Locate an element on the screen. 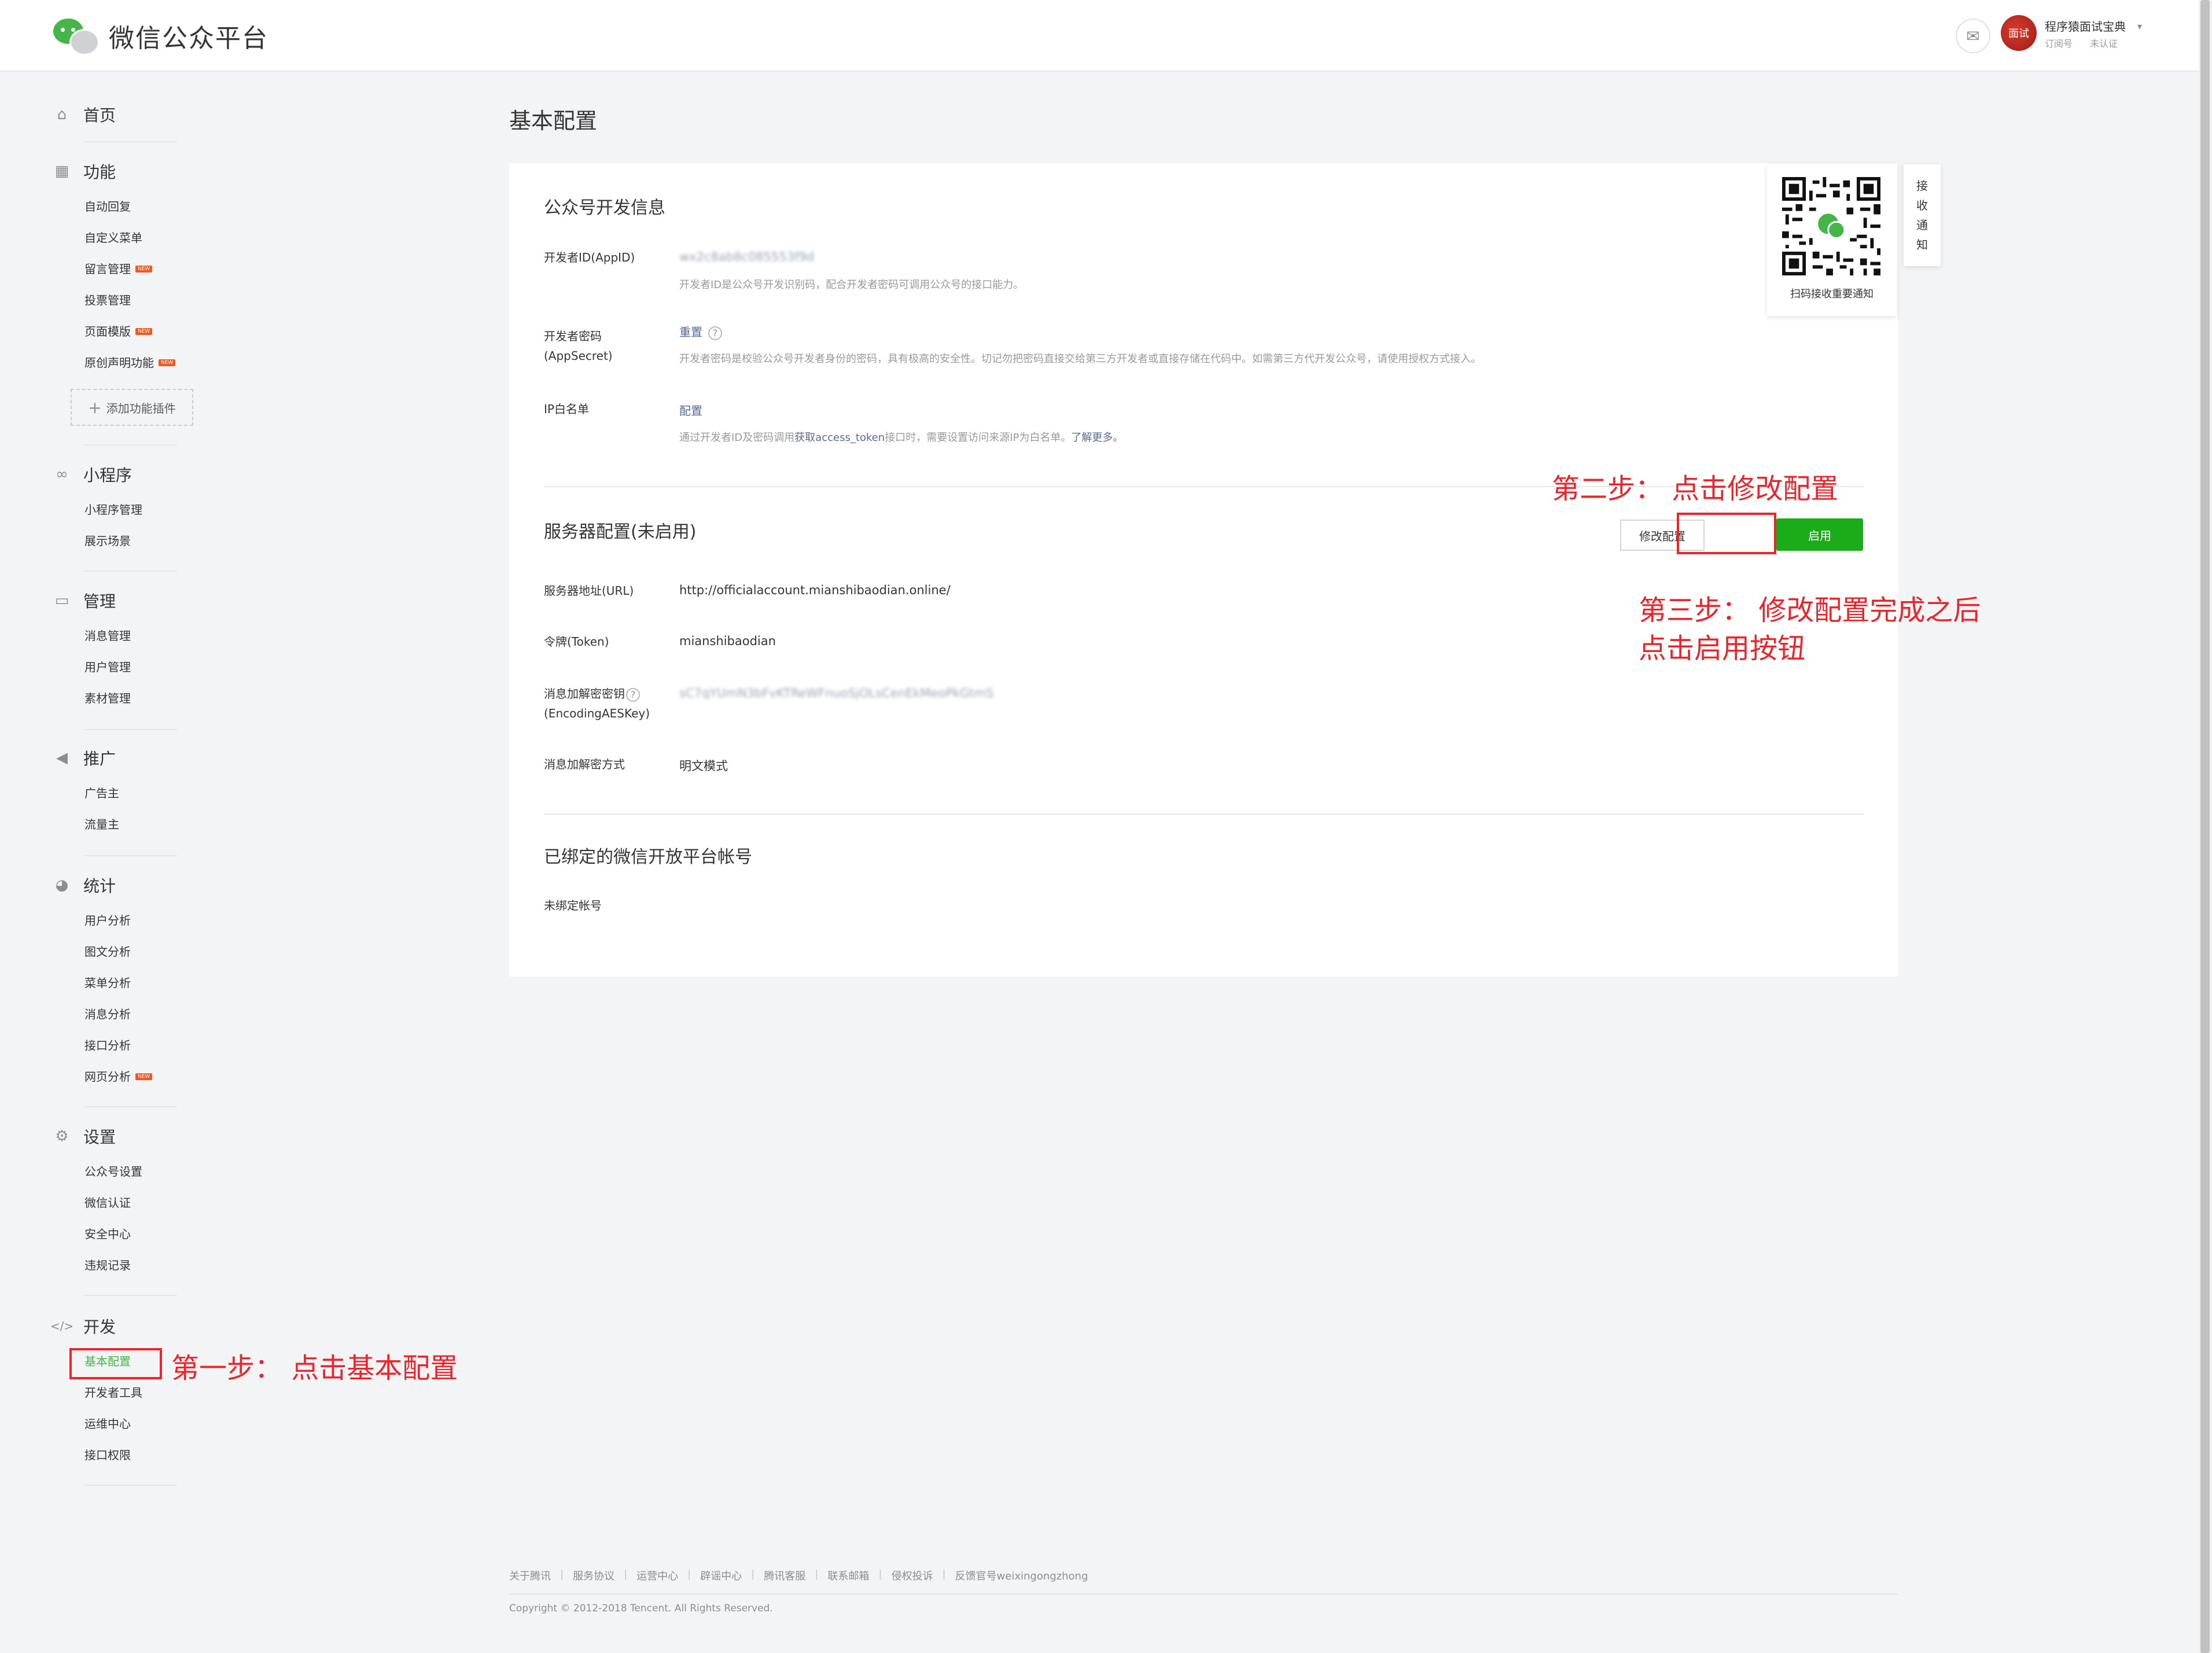 The width and height of the screenshot is (2212, 1653). aes-key-label: 消息加解密密钥? (EncodingAESKey) is located at coordinates (597, 703).